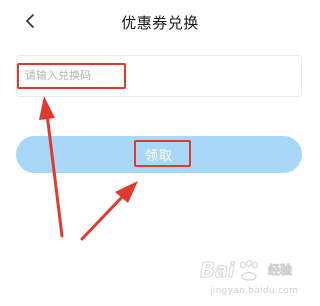  I want to click on app-header: 优惠券兑换, so click(160, 22).